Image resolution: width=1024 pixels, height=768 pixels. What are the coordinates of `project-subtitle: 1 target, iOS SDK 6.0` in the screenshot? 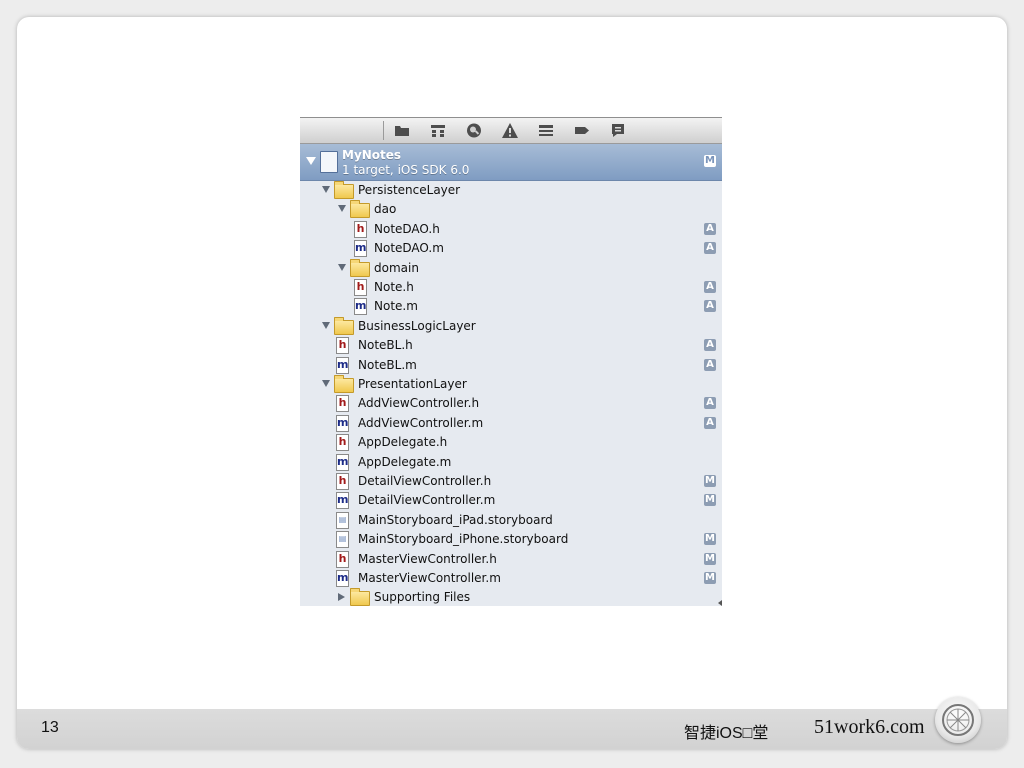 It's located at (406, 170).